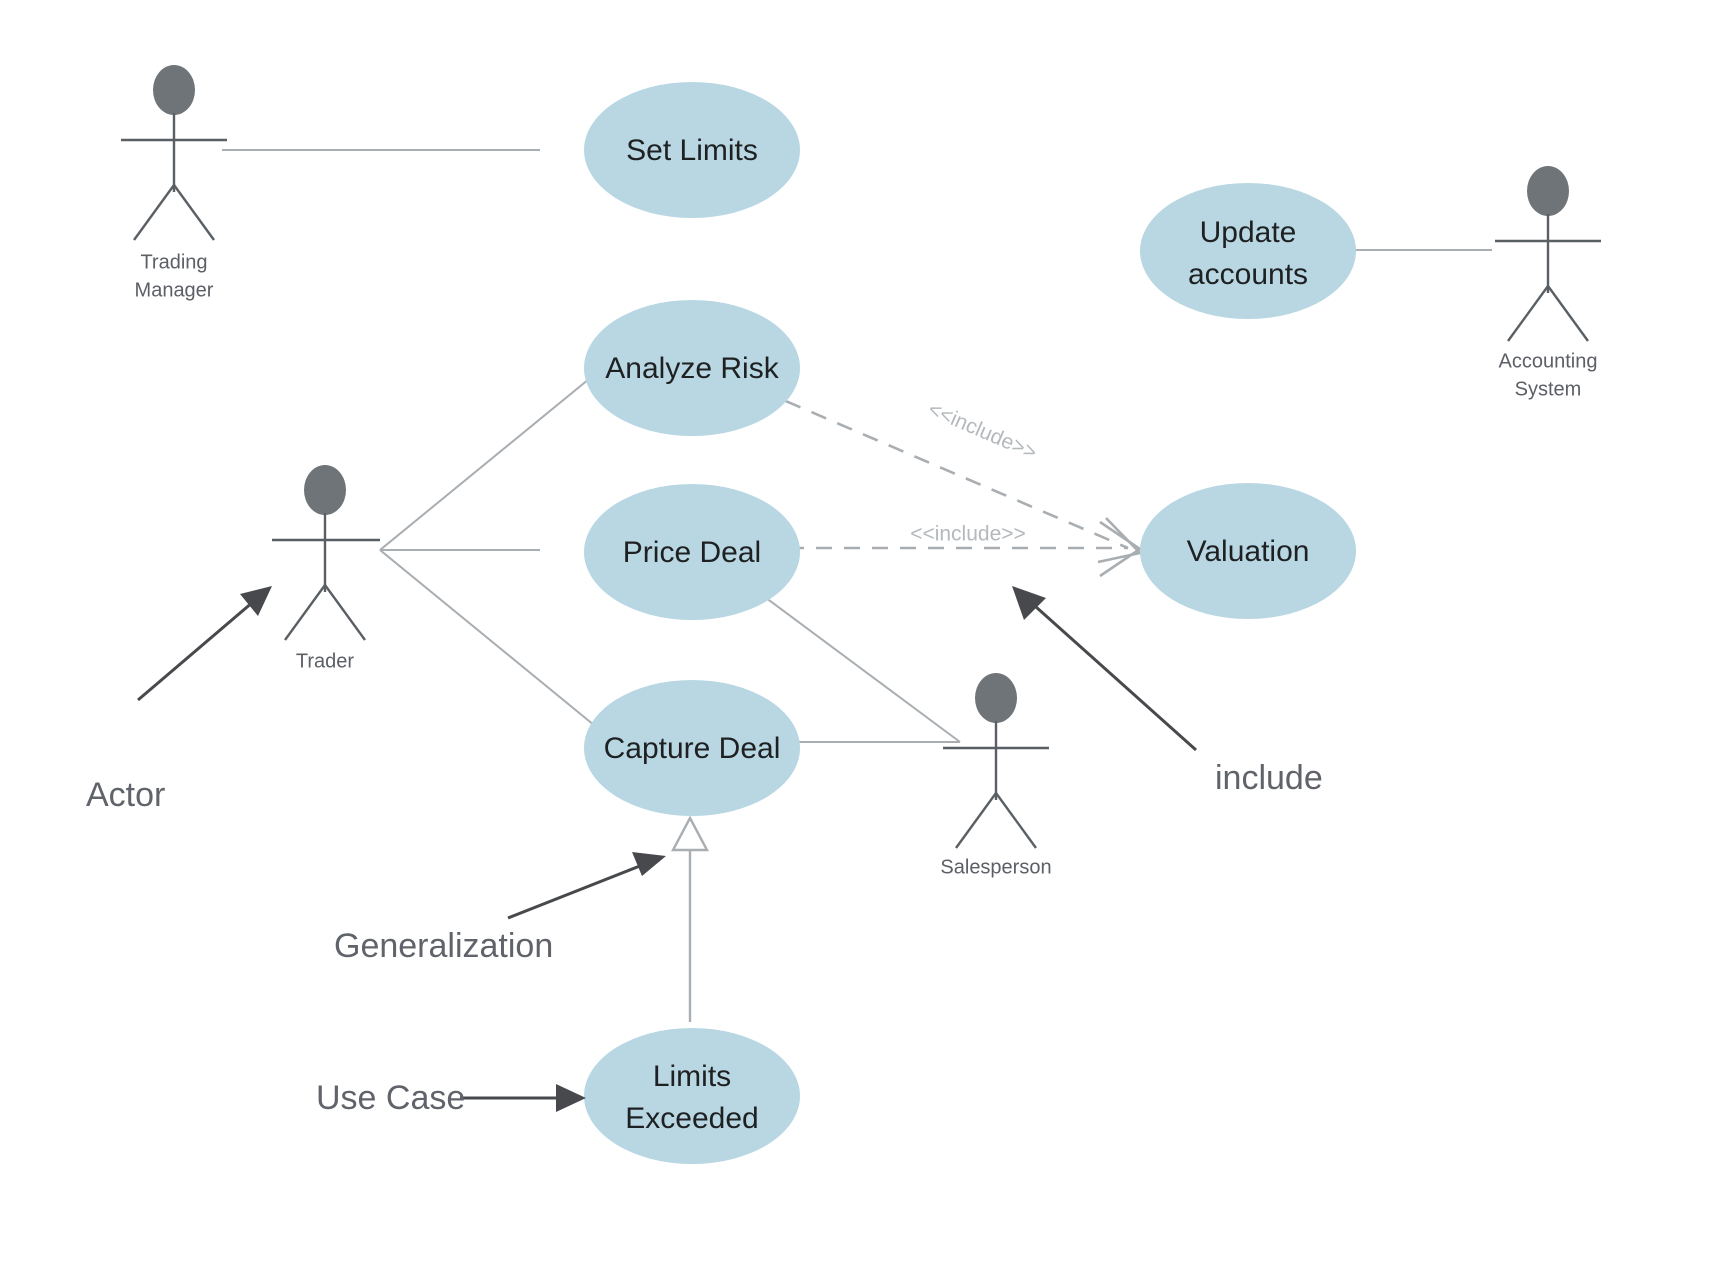 This screenshot has width=1726, height=1276. I want to click on actor-label-line2: System, so click(1548, 389).